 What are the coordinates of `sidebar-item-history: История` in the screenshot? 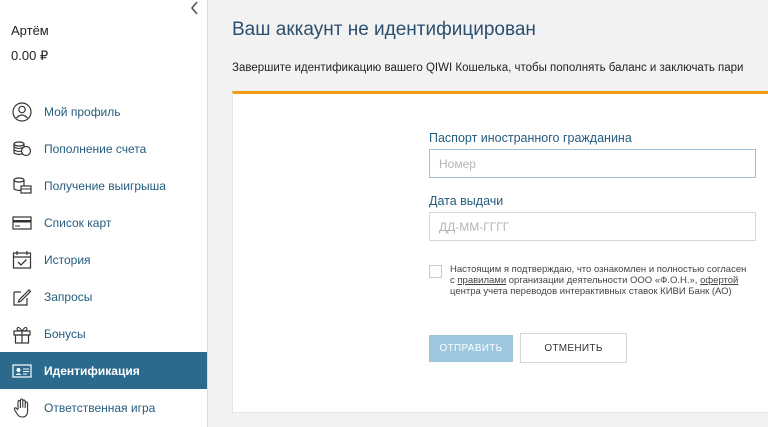 It's located at (103, 259).